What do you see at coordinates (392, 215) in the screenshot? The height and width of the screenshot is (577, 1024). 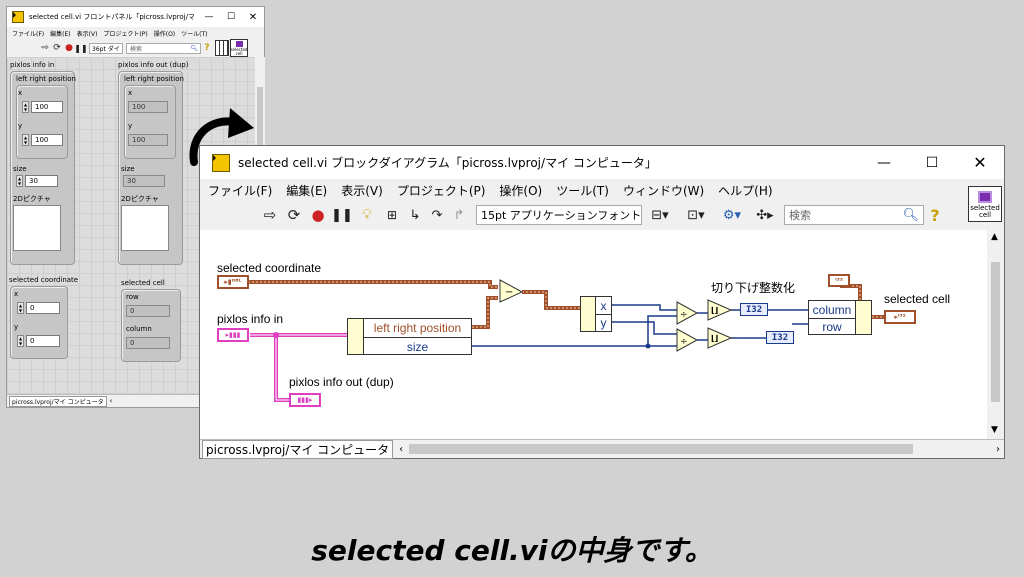 I see `retain-wire-values-icon: ⊞` at bounding box center [392, 215].